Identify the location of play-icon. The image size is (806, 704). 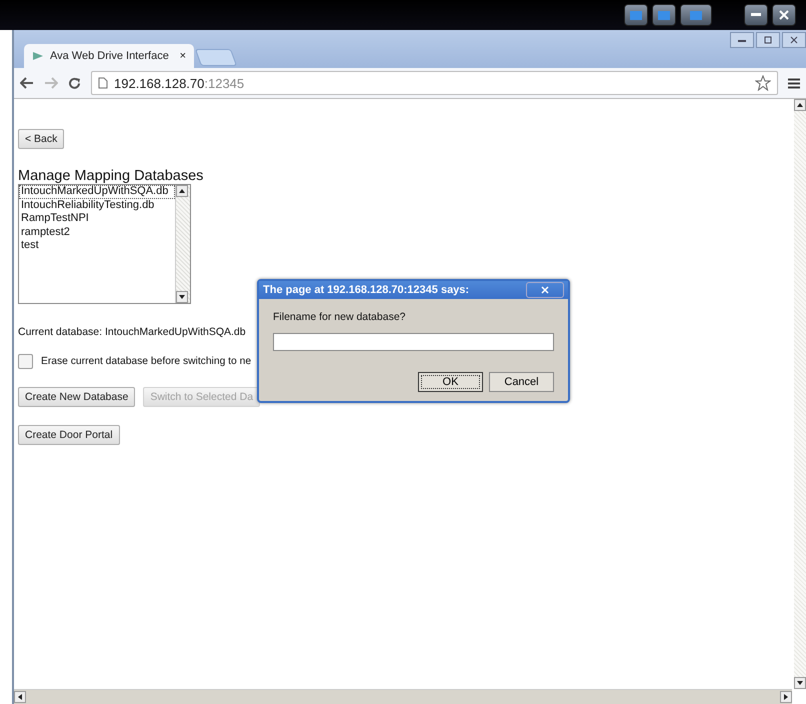
(38, 56).